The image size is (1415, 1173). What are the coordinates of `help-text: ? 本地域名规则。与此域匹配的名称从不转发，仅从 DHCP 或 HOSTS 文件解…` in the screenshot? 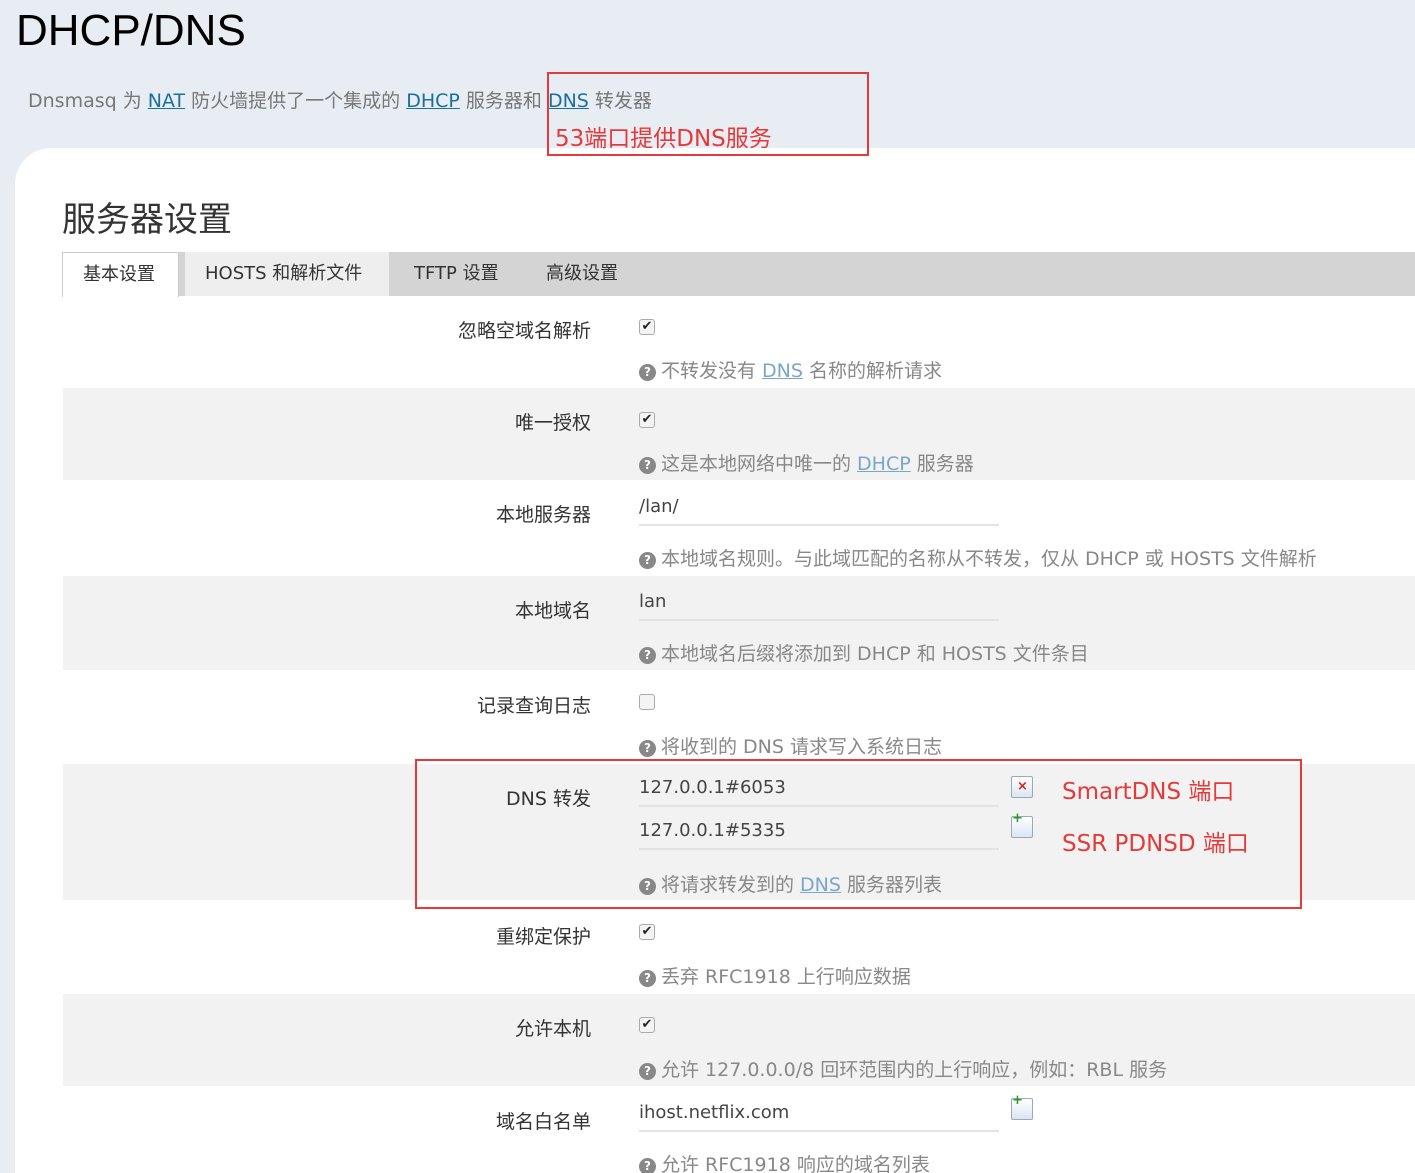 It's located at (978, 557).